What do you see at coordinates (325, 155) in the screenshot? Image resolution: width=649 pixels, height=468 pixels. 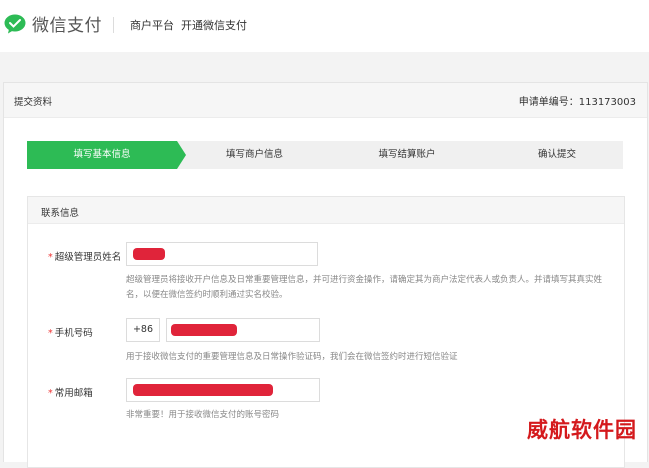 I see `progress-steps: 填写基本信息 填写商户信息 填写结算账户 确认提交` at bounding box center [325, 155].